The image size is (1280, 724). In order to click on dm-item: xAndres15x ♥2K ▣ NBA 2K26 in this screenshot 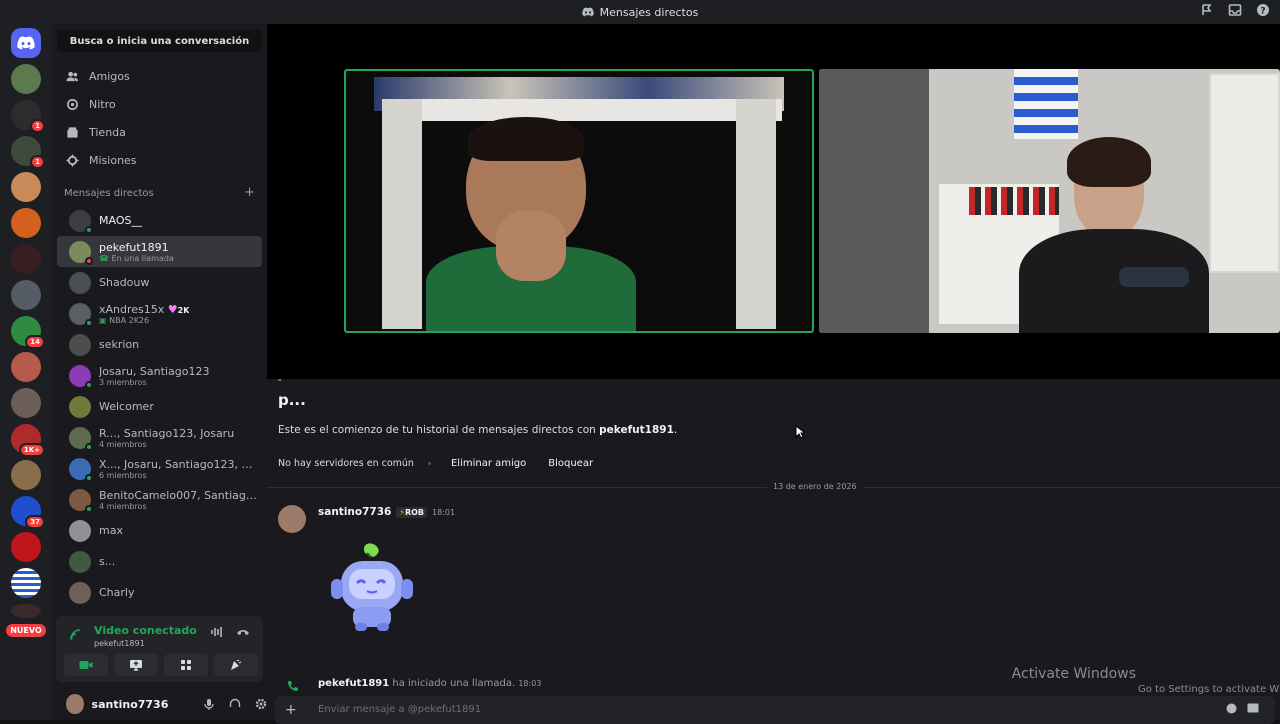, I will do `click(159, 313)`.